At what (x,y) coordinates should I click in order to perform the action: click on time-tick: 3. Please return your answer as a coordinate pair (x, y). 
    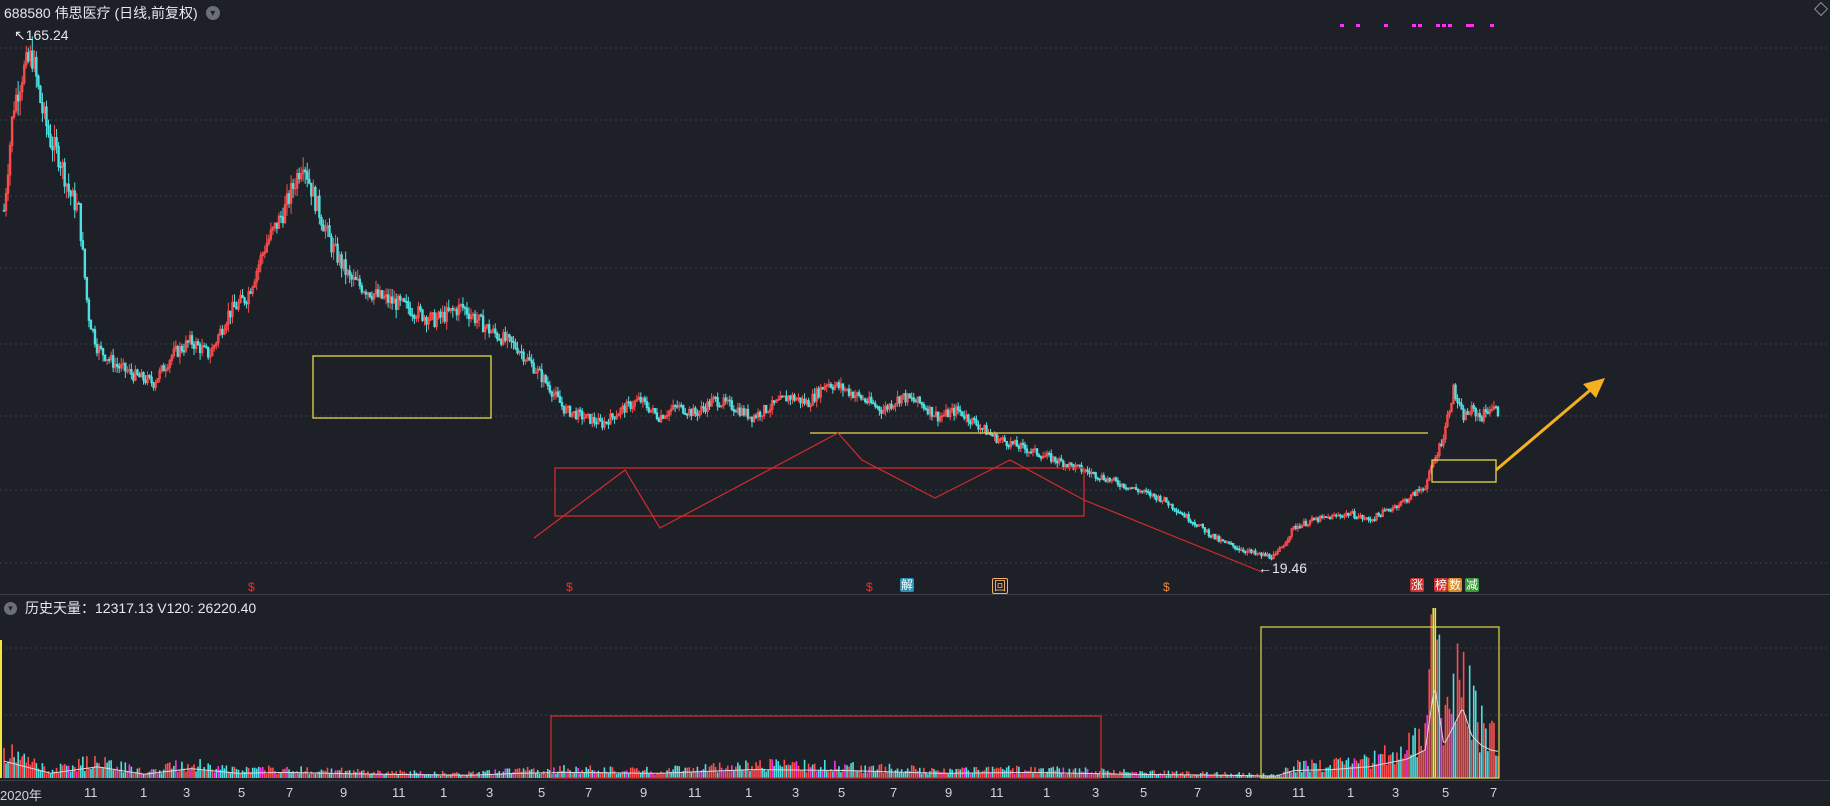
    Looking at the image, I should click on (1396, 792).